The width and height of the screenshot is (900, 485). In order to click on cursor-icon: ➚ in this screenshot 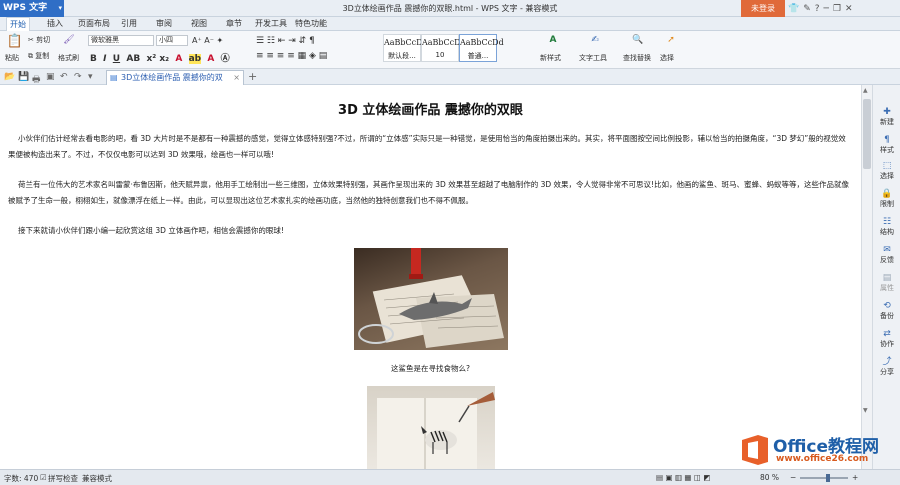, I will do `click(671, 40)`.